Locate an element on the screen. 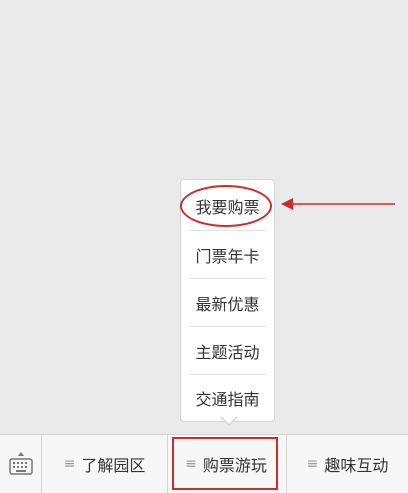  submenu-item-label: 我要购票 is located at coordinates (227, 207).